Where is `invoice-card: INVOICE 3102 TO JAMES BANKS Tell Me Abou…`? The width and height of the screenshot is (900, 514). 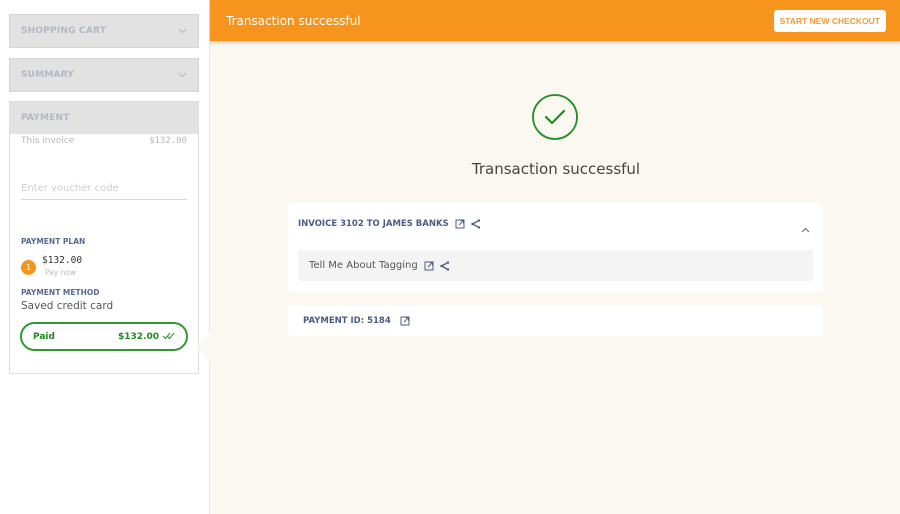
invoice-card: INVOICE 3102 TO JAMES BANKS Tell Me Abou… is located at coordinates (555, 247).